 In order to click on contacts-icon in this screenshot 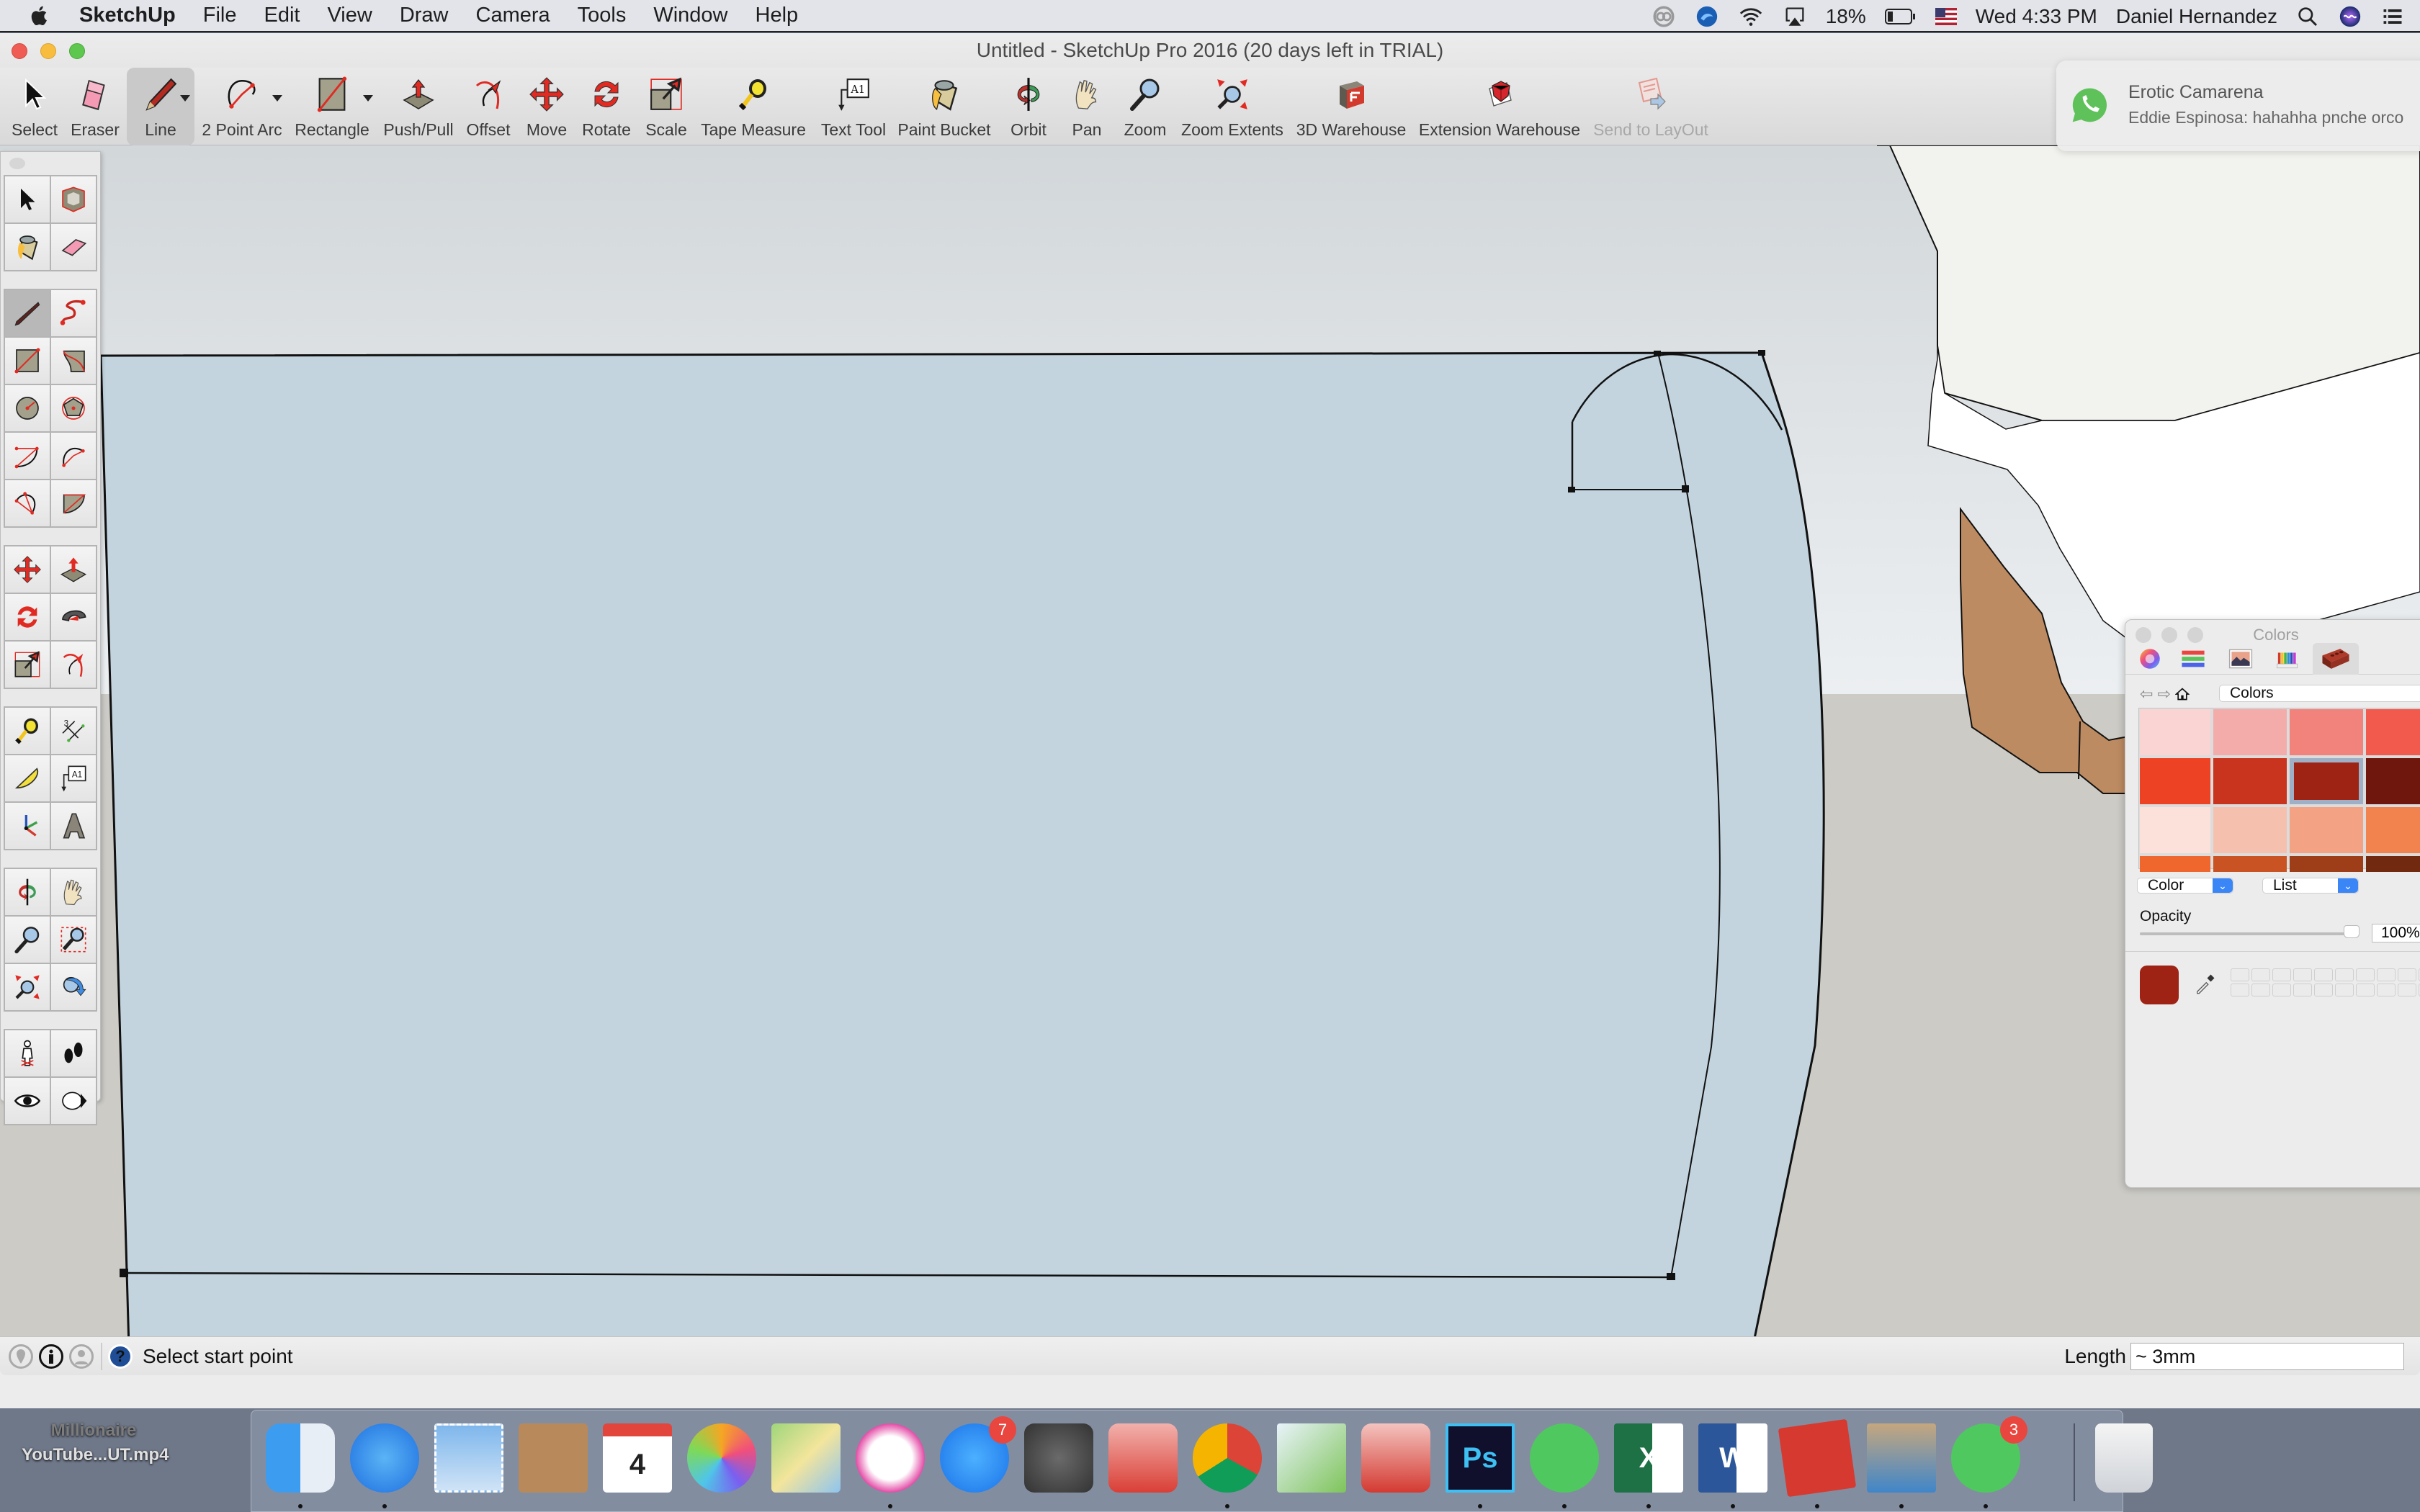, I will do `click(553, 1458)`.